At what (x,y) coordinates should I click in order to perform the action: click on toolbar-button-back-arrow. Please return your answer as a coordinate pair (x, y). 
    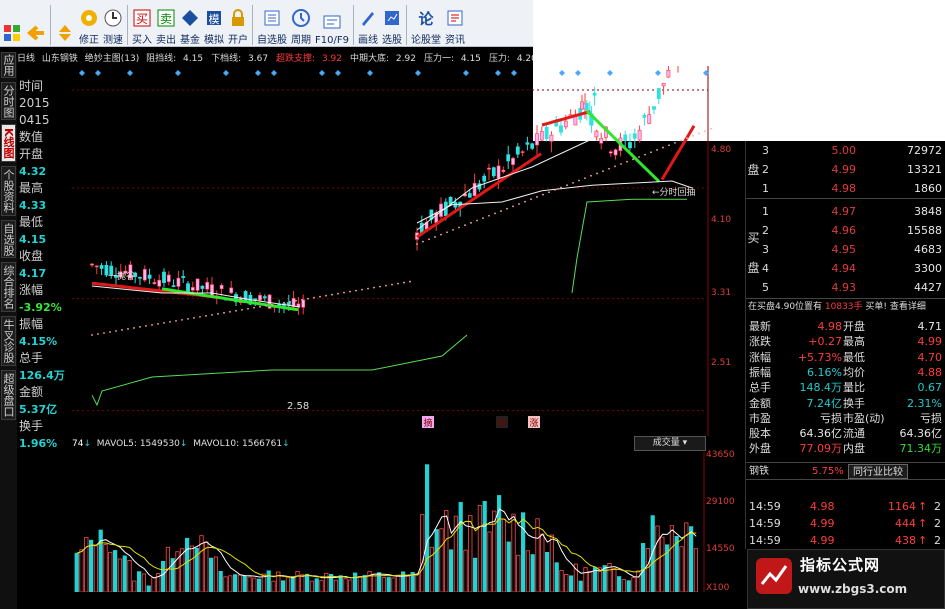
    Looking at the image, I should click on (36, 24).